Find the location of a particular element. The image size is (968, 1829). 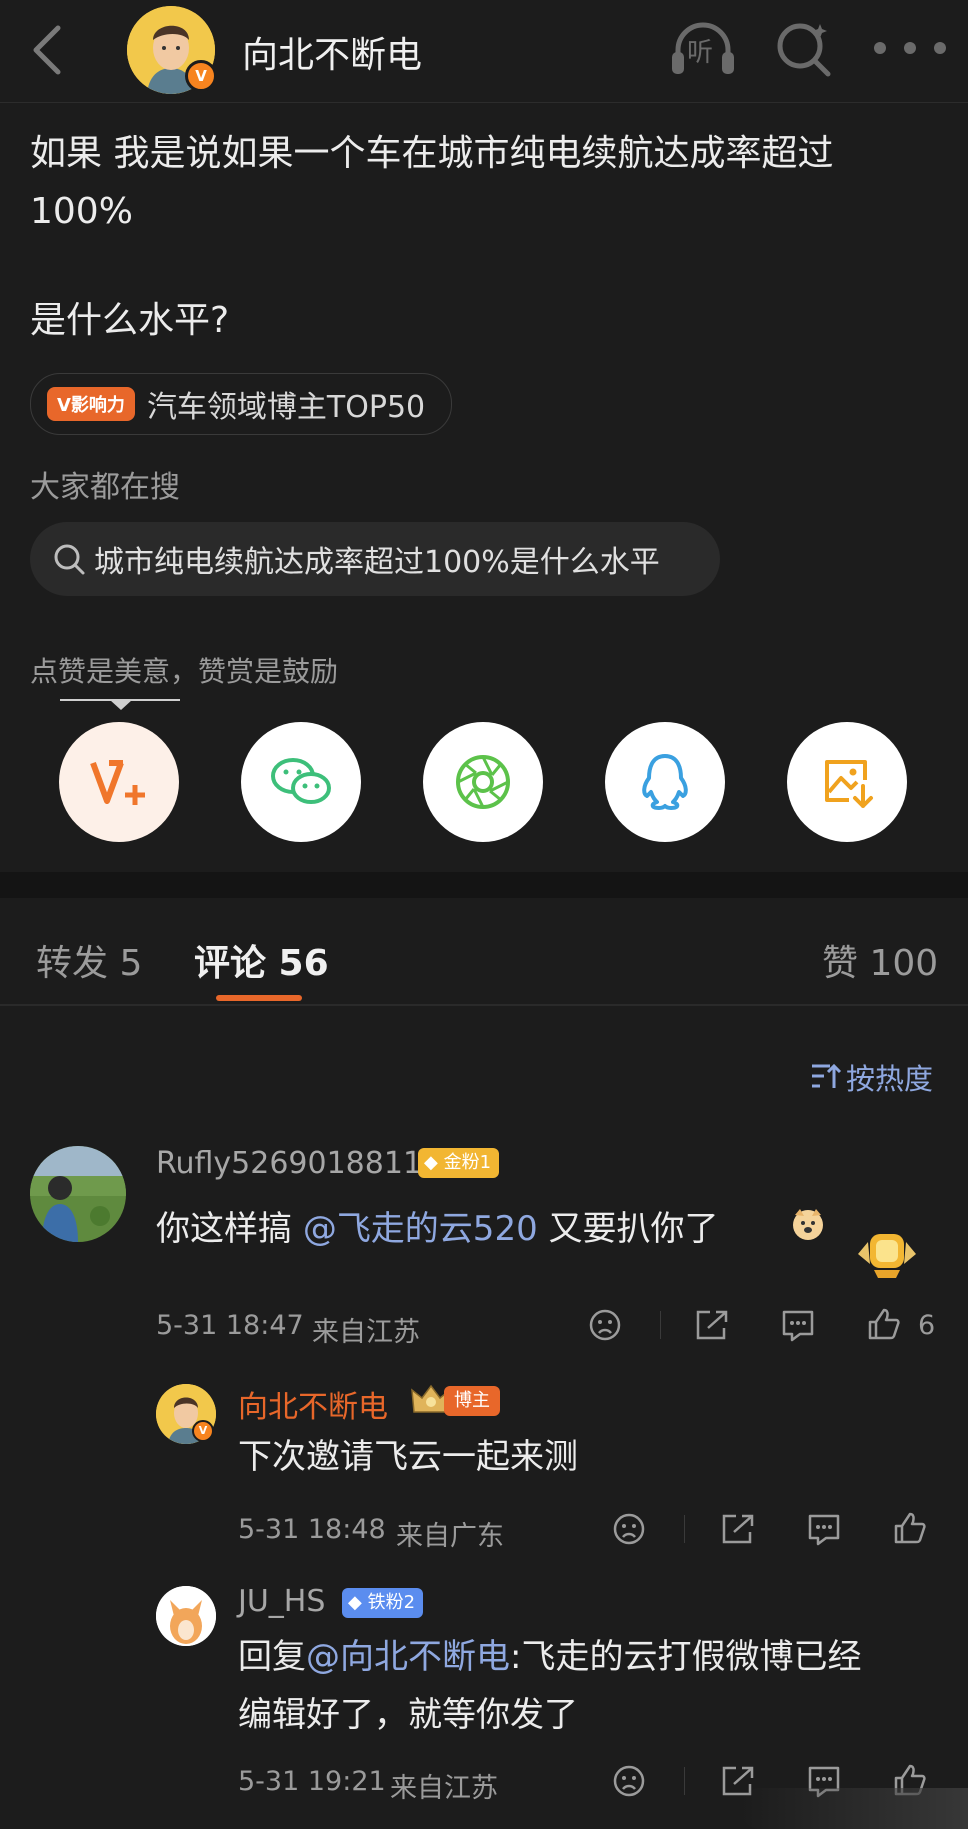

influence-chip: V影响力 汽车领域博主TOP50 is located at coordinates (241, 404).